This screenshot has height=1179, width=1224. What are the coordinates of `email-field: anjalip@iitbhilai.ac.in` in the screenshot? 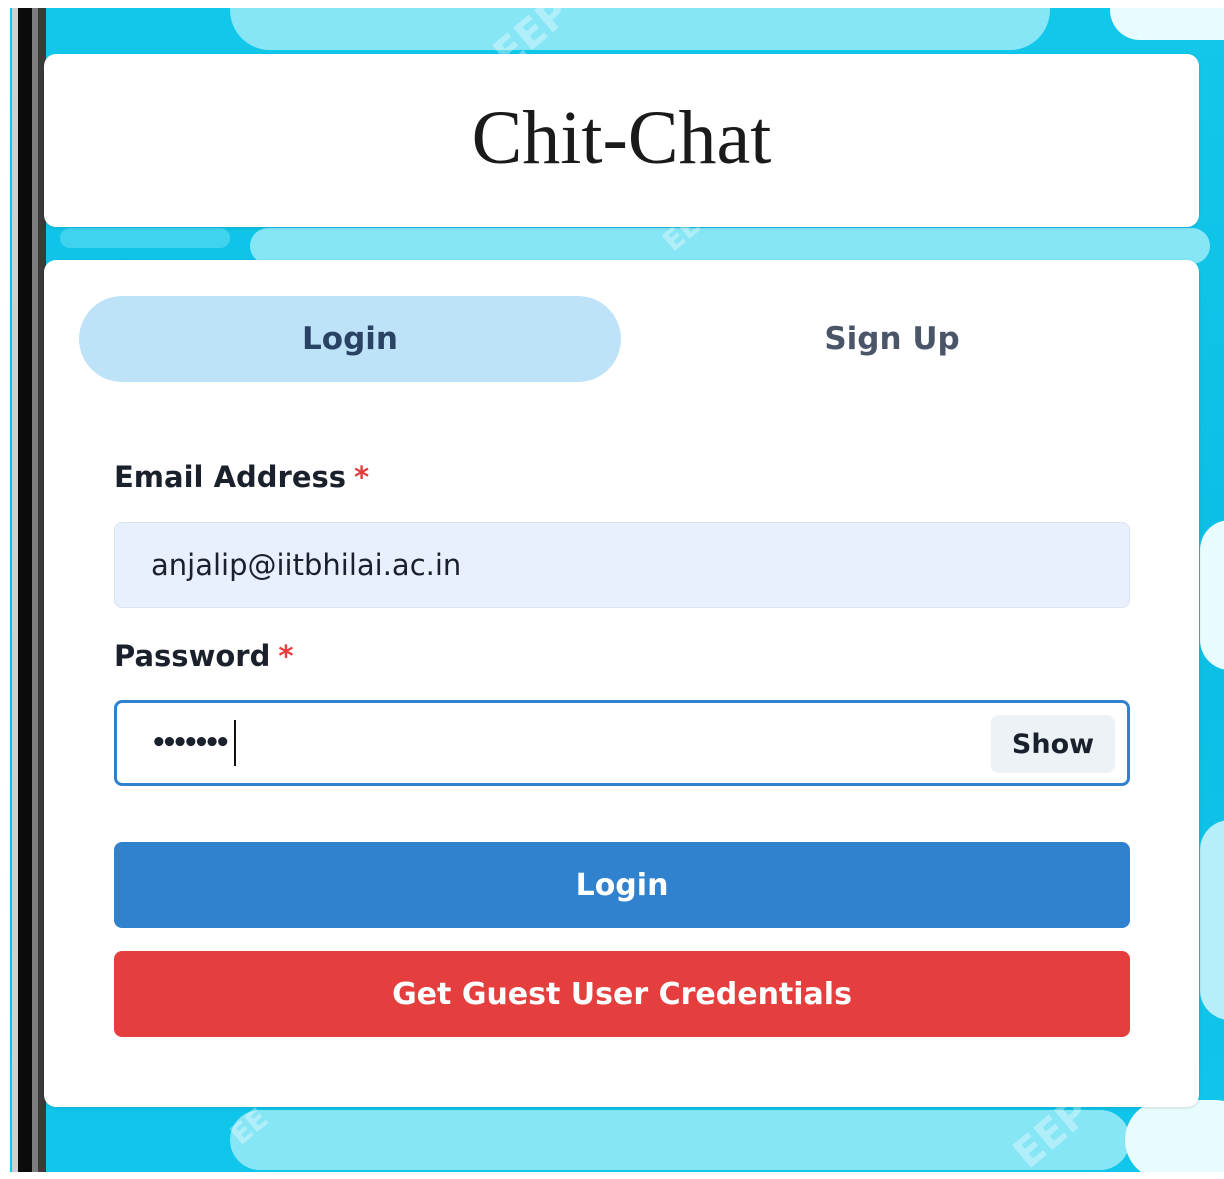 It's located at (622, 565).